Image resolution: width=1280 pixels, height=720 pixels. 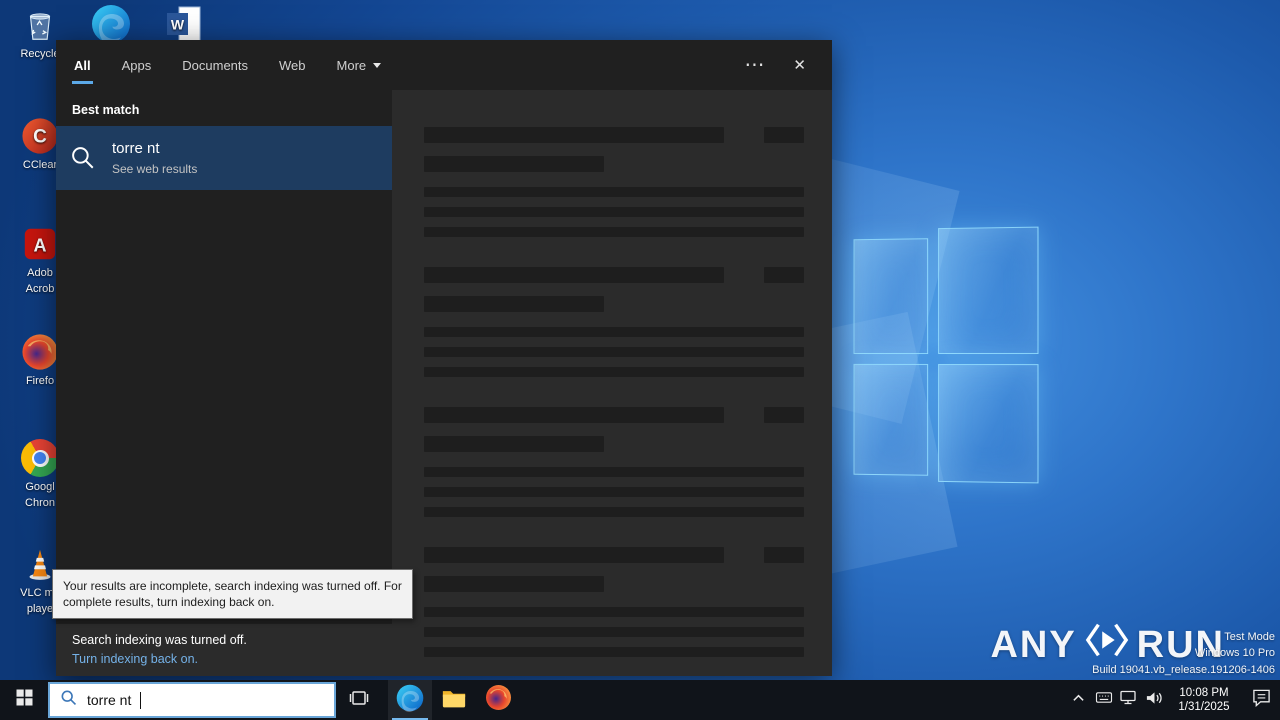 I want to click on search-panel-header: All Apps Documents Web More ⋯ ✕, so click(x=444, y=65).